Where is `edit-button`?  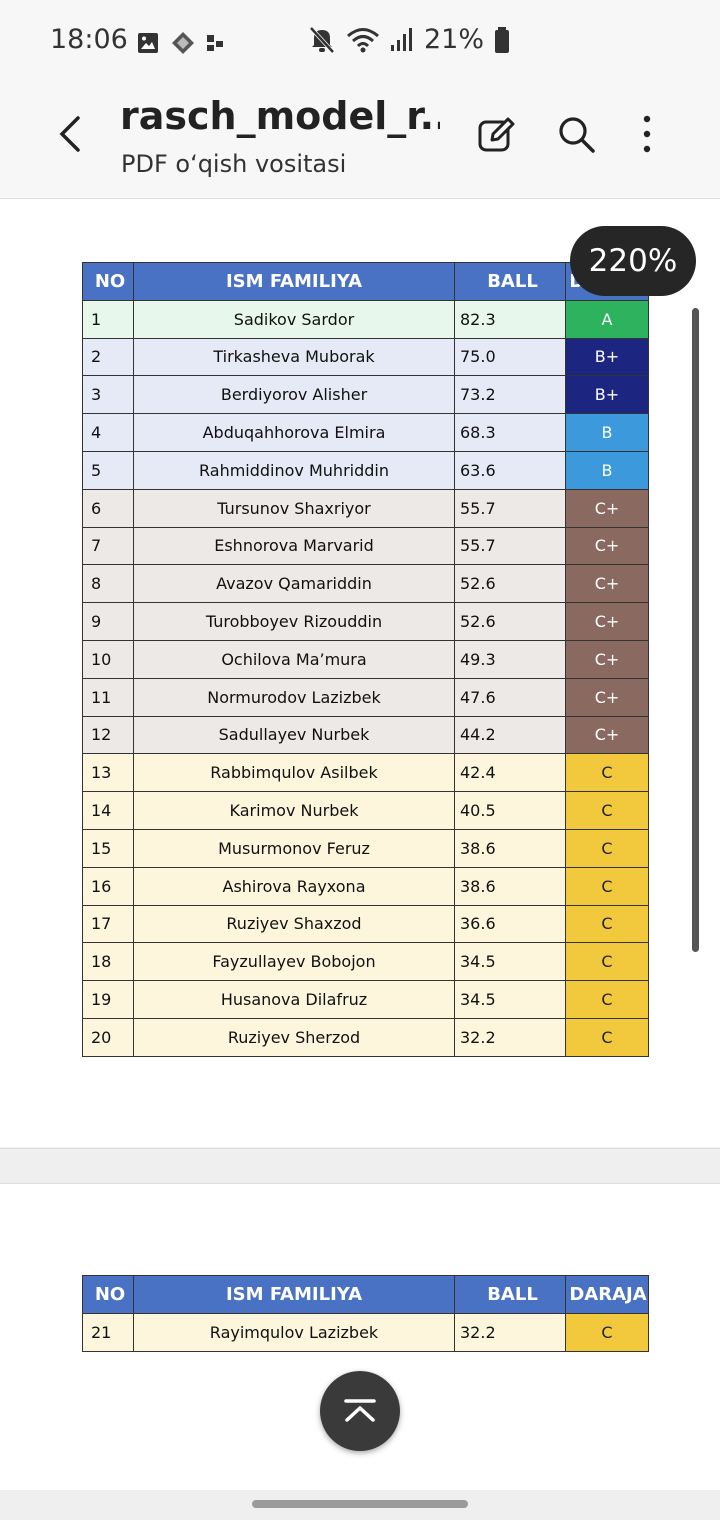 edit-button is located at coordinates (496, 134).